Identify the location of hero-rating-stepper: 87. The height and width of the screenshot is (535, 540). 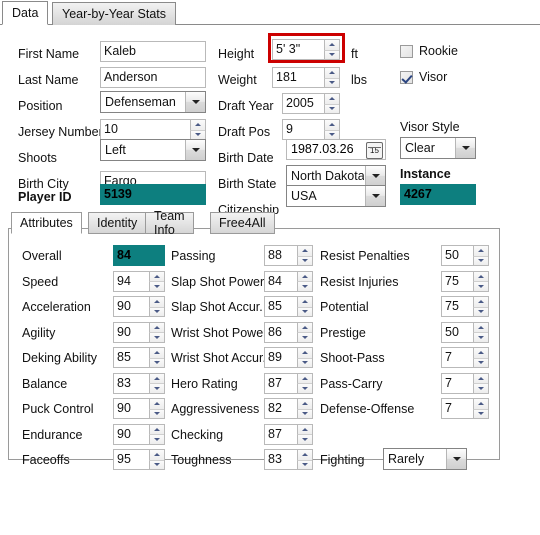
(288, 383).